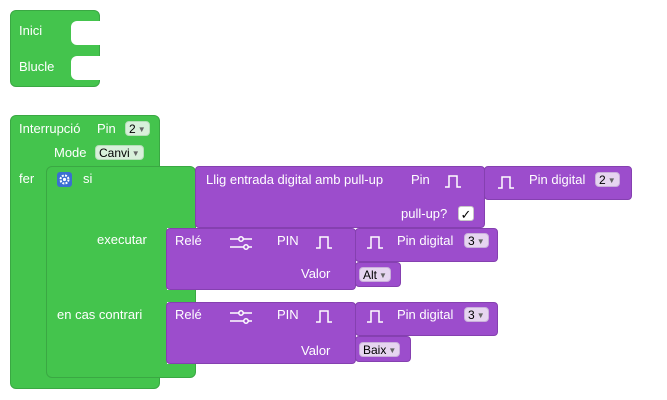 This screenshot has height=400, width=667. I want to click on pullup-label: pull-up?, so click(424, 213).